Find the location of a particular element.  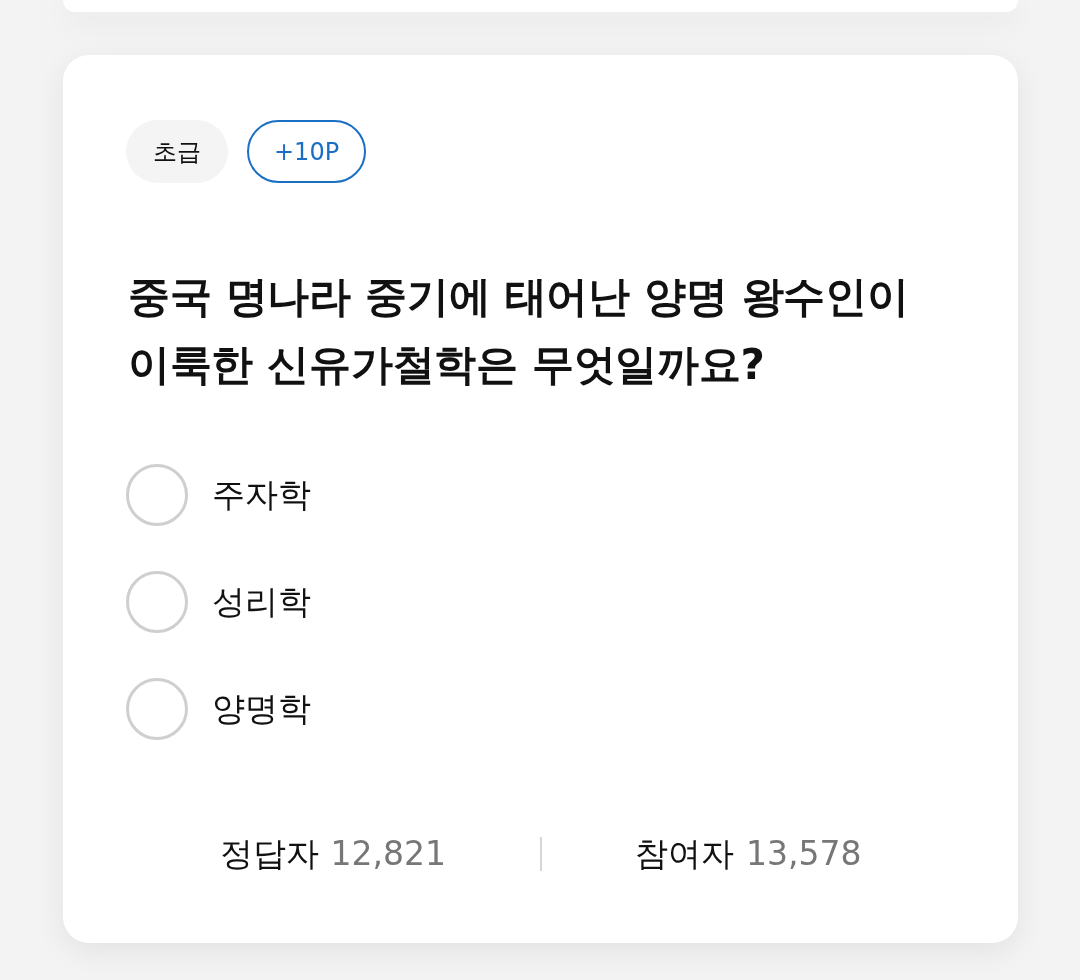

stat-value: 13,578 is located at coordinates (804, 854).